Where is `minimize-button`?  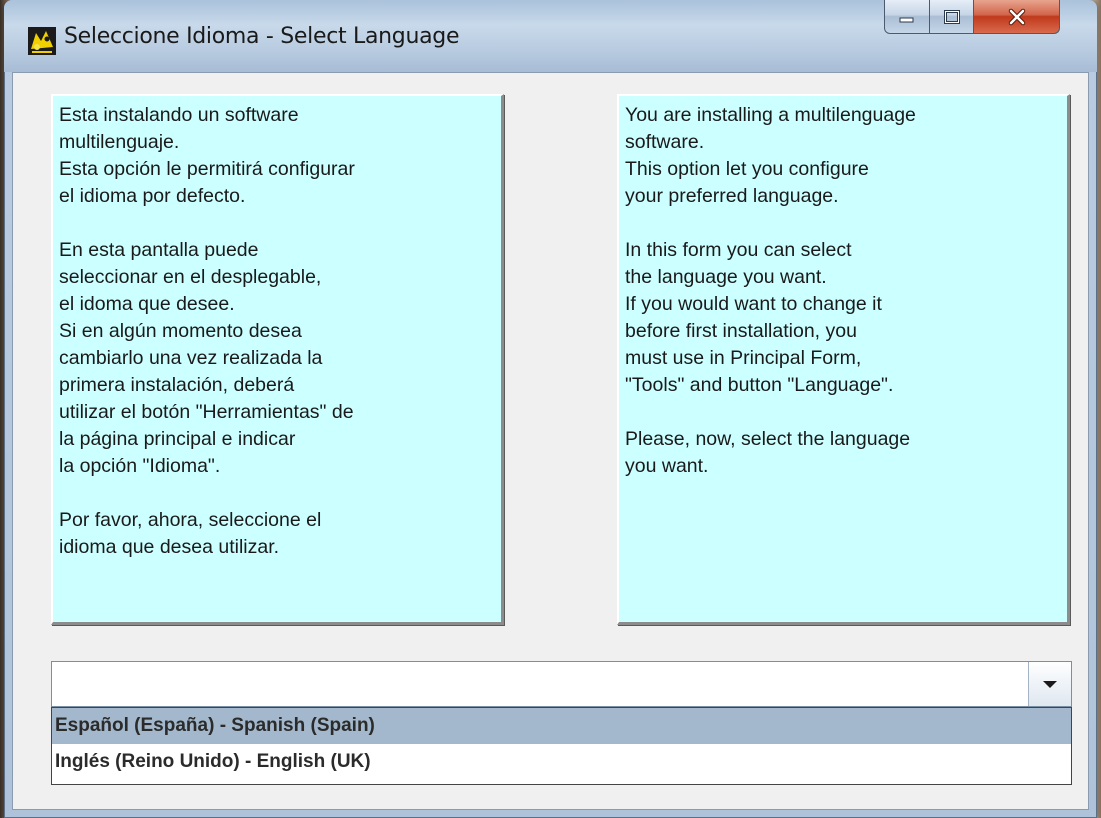 minimize-button is located at coordinates (907, 17).